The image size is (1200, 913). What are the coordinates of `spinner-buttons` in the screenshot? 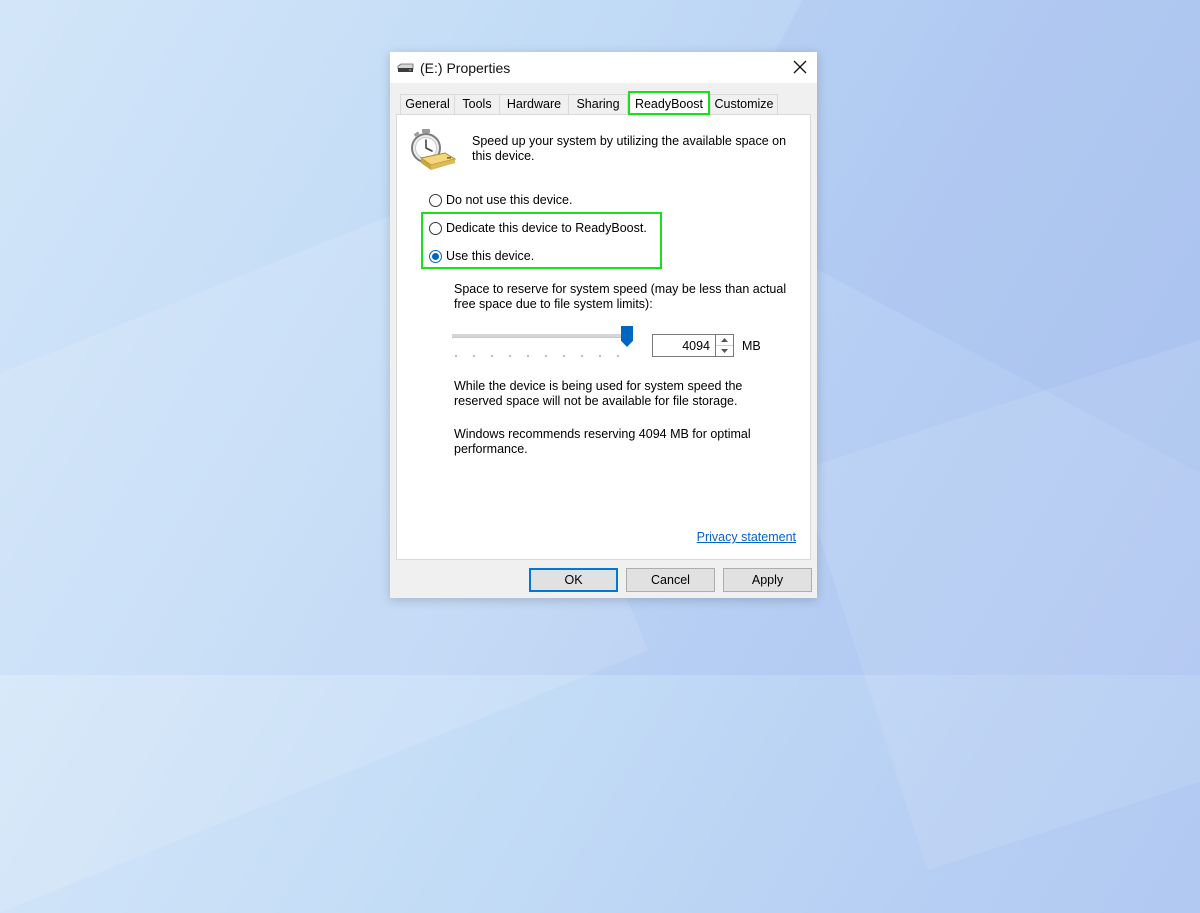 It's located at (724, 345).